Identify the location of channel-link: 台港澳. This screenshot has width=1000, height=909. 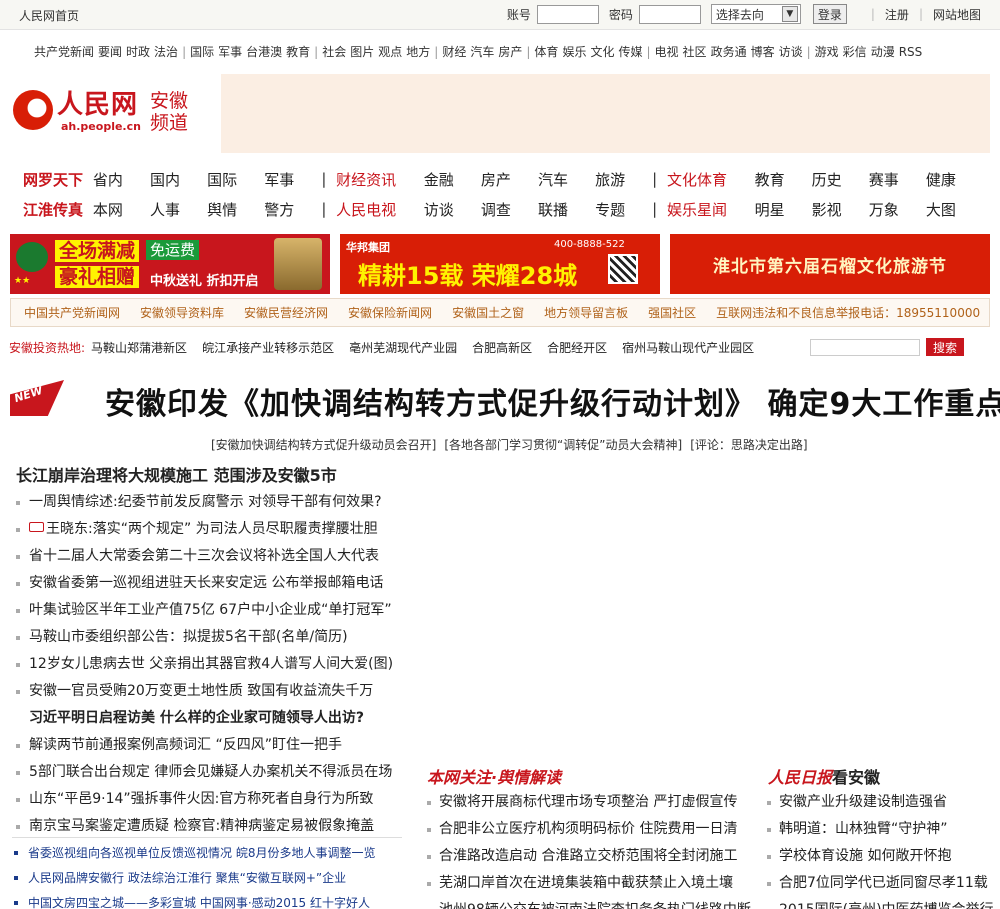
(264, 52).